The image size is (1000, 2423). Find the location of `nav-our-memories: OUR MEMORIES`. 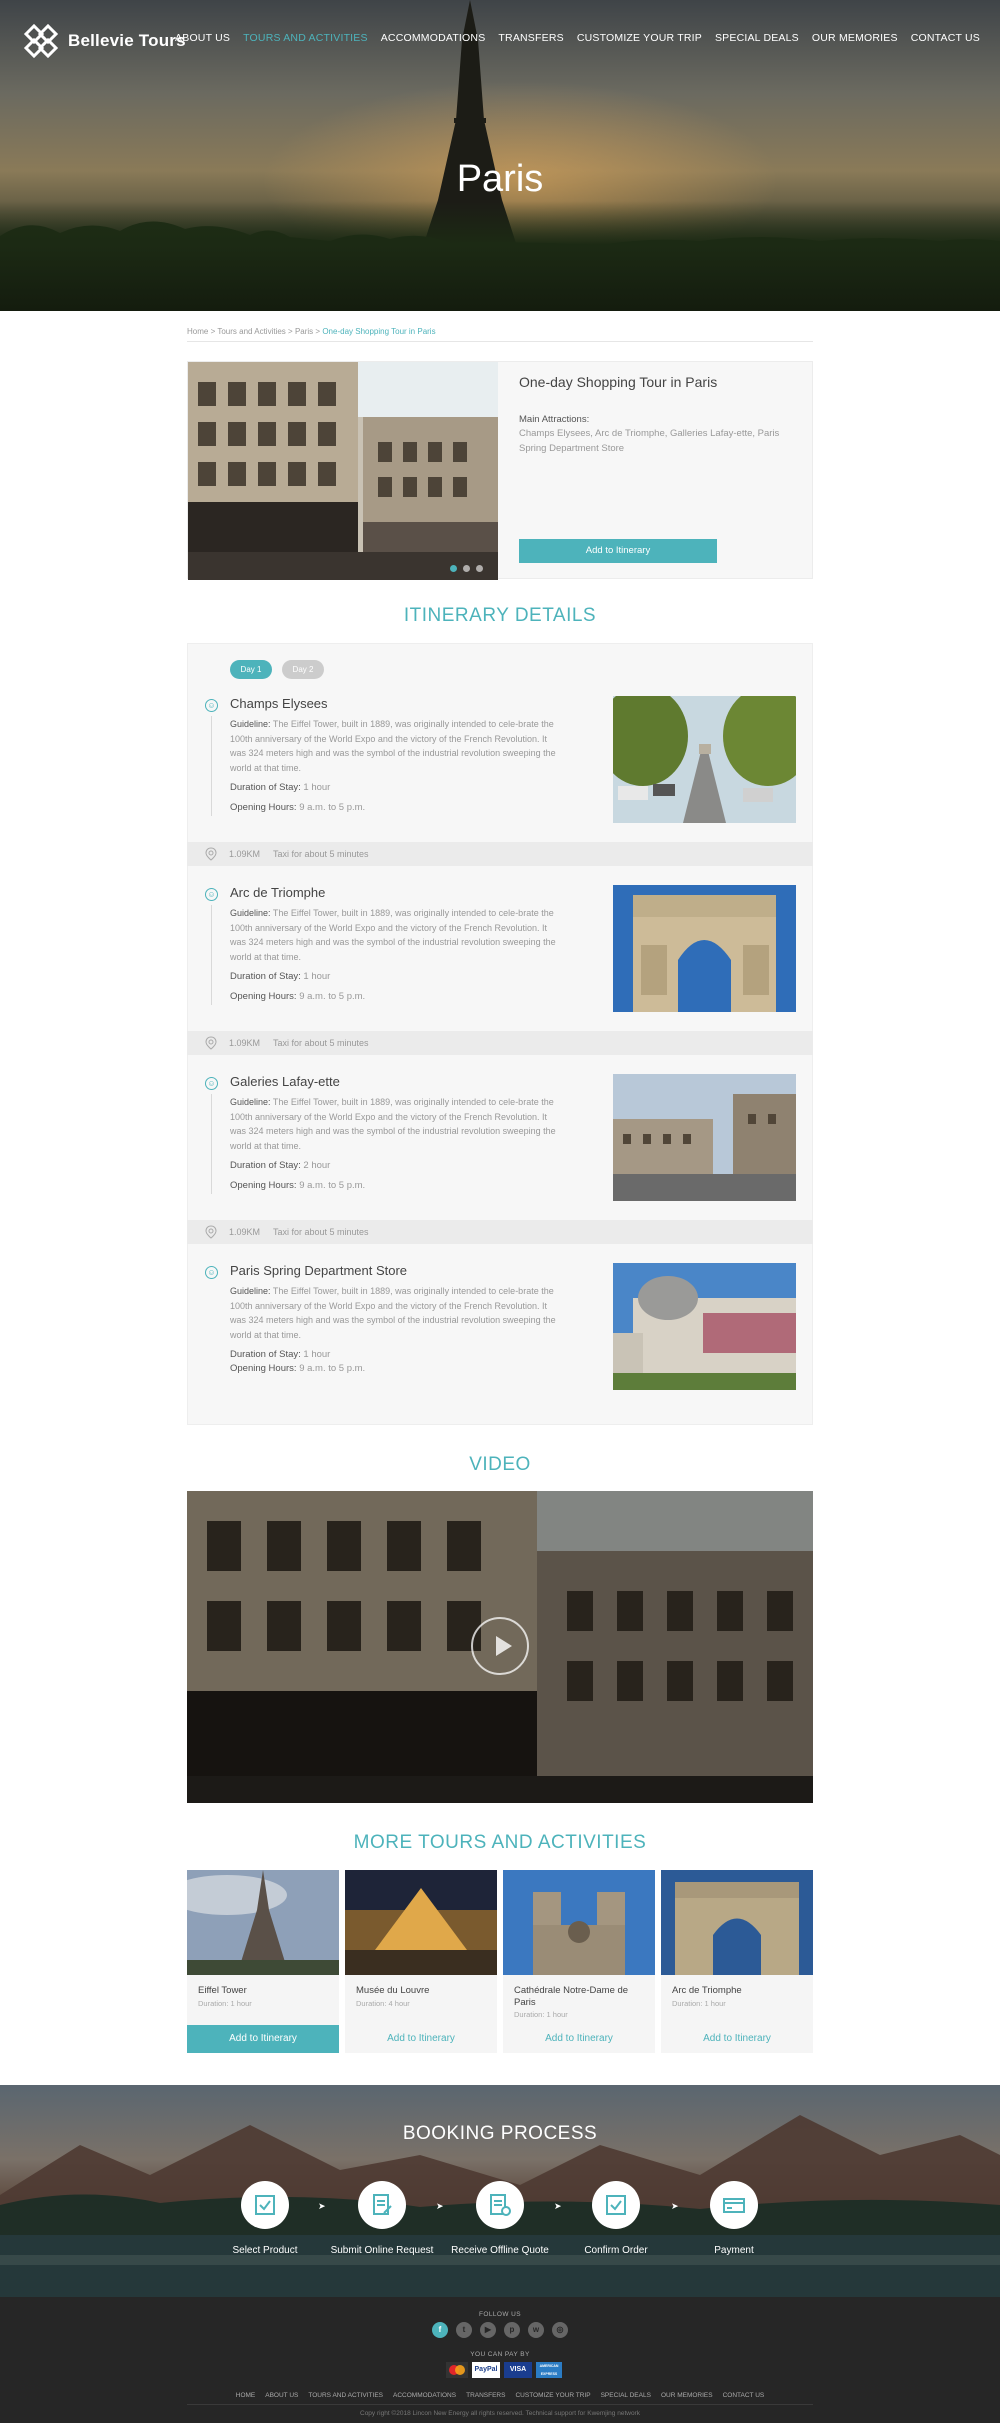

nav-our-memories: OUR MEMORIES is located at coordinates (855, 38).